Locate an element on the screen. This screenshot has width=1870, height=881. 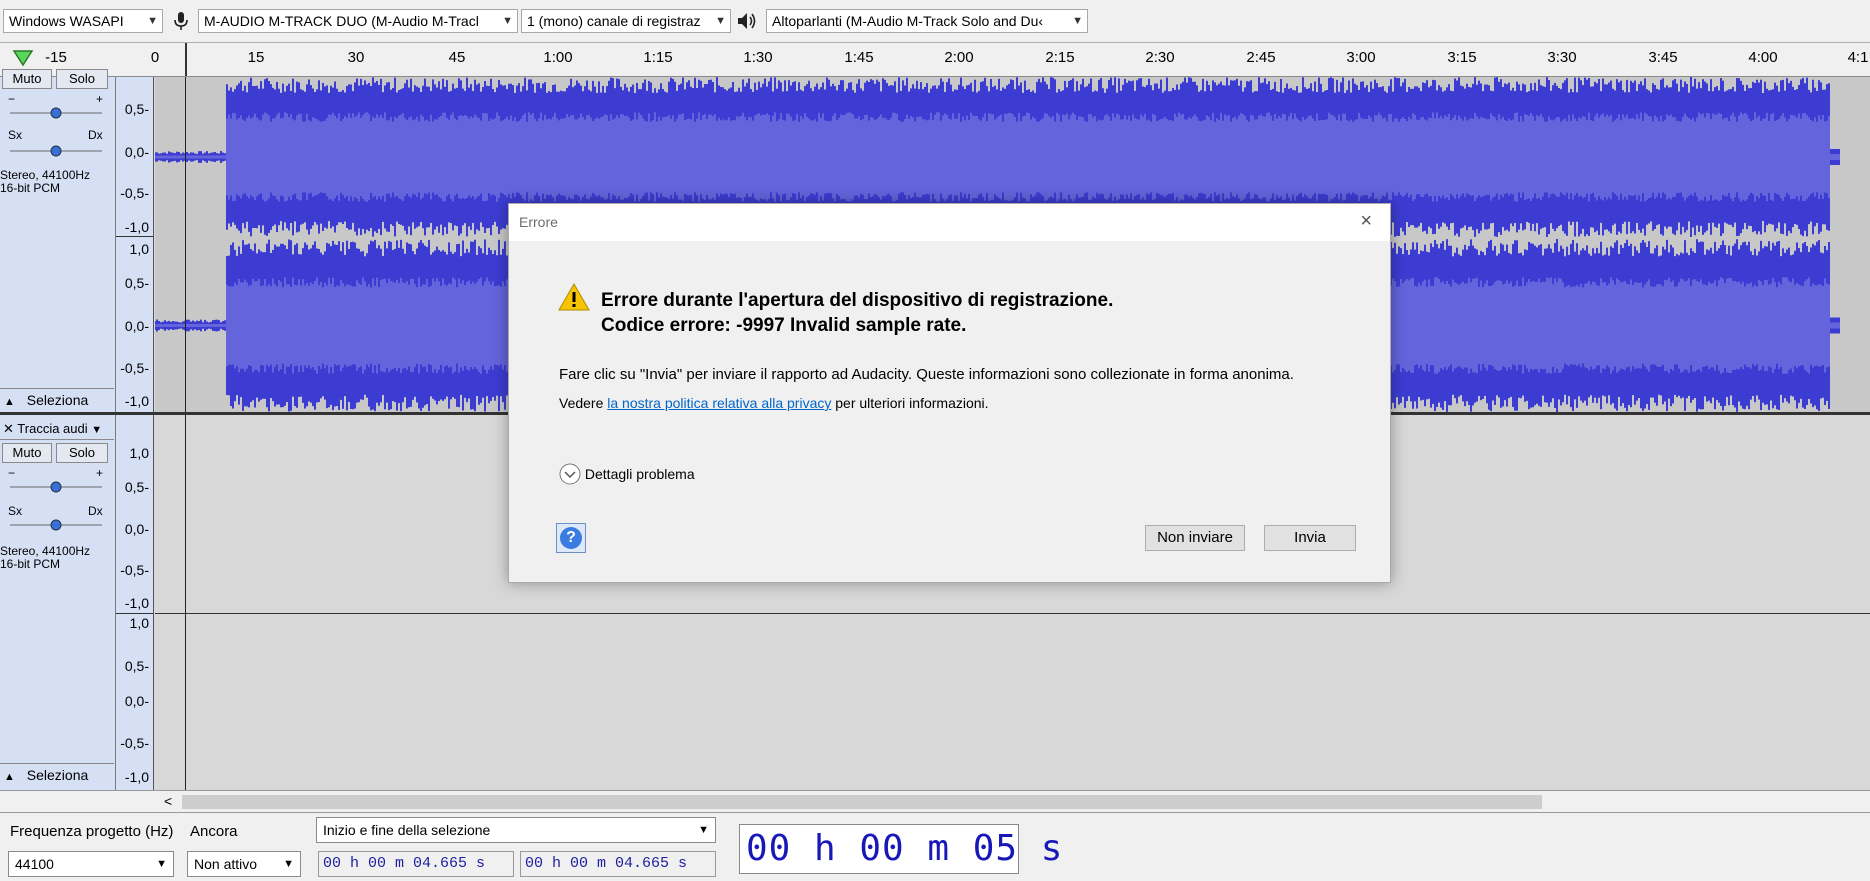
selection-mode-select: Inizio e fine della selezione ▼ is located at coordinates (516, 830).